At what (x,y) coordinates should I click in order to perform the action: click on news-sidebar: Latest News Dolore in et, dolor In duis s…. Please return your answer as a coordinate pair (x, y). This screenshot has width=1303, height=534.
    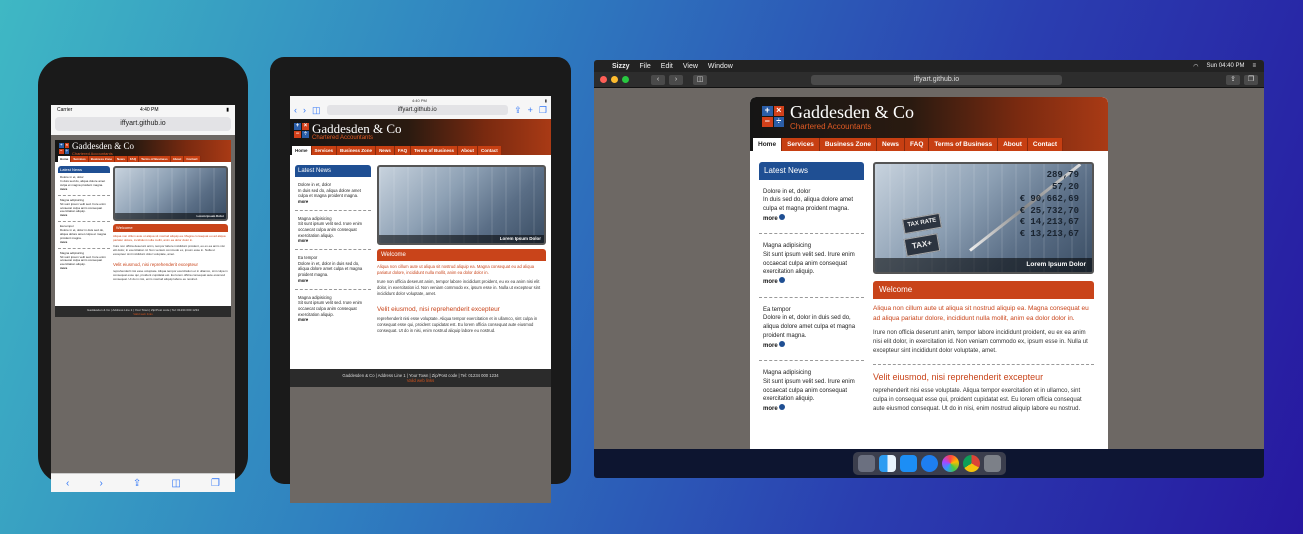
    Looking at the image, I should click on (333, 249).